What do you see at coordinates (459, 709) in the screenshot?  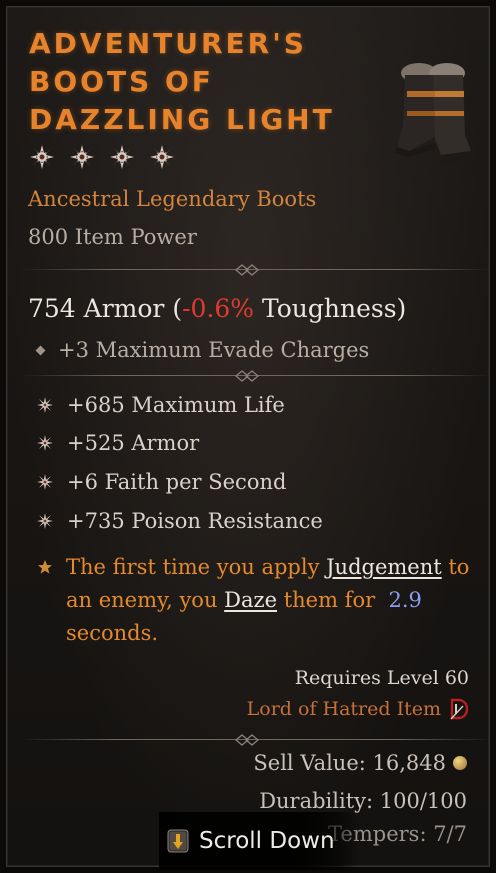 I see `lord-of-hatred-icon` at bounding box center [459, 709].